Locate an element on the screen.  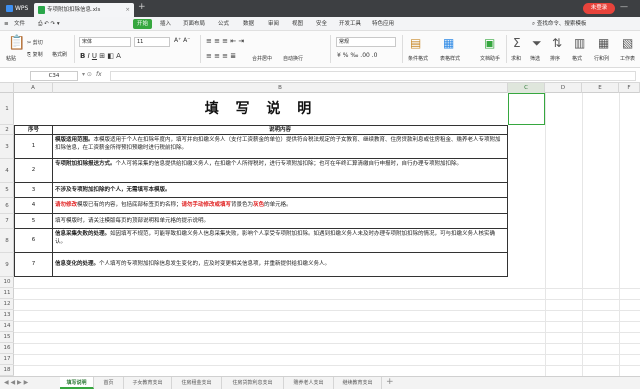
row-header: 17 is located at coordinates (7, 359).